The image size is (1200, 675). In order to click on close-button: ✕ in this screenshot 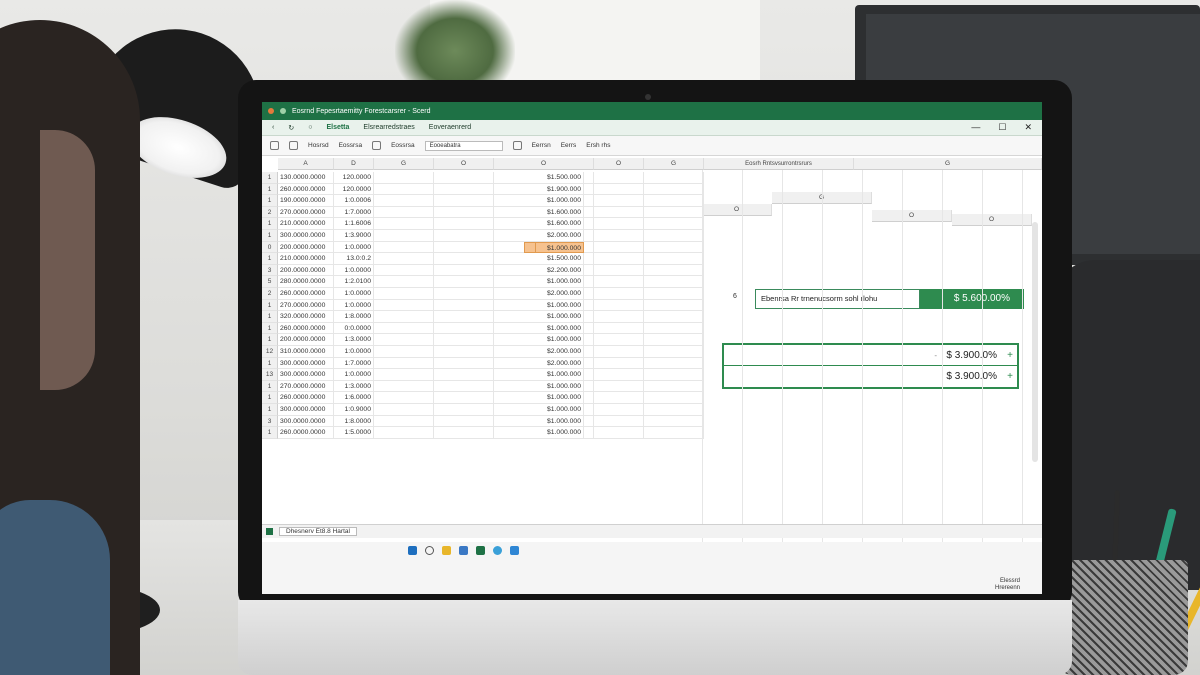, I will do `click(1028, 127)`.